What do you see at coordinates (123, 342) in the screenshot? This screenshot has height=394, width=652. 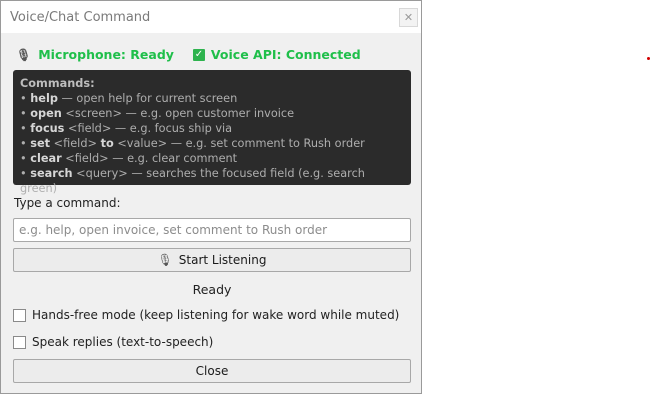 I see `speak-replies-label: Speak replies (text-to-speech)` at bounding box center [123, 342].